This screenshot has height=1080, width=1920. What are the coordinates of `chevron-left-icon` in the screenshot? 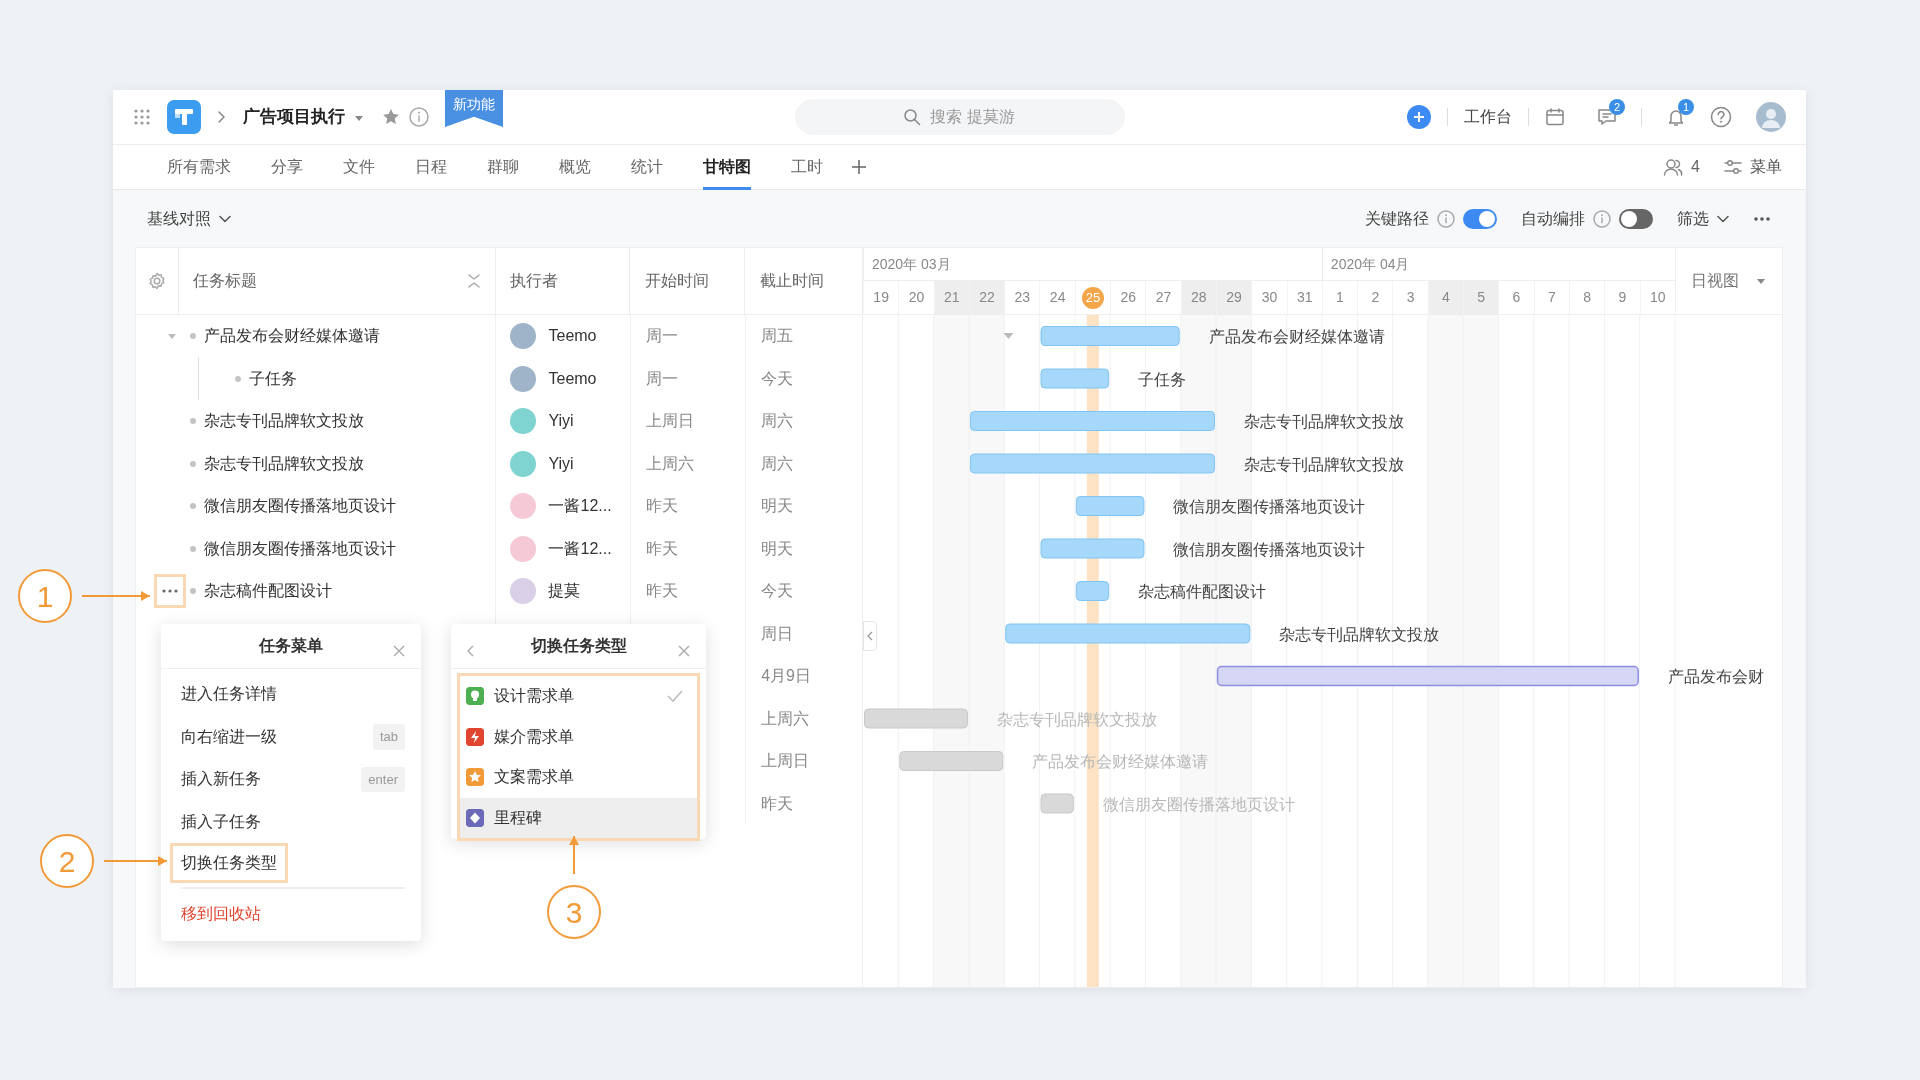 It's located at (870, 636).